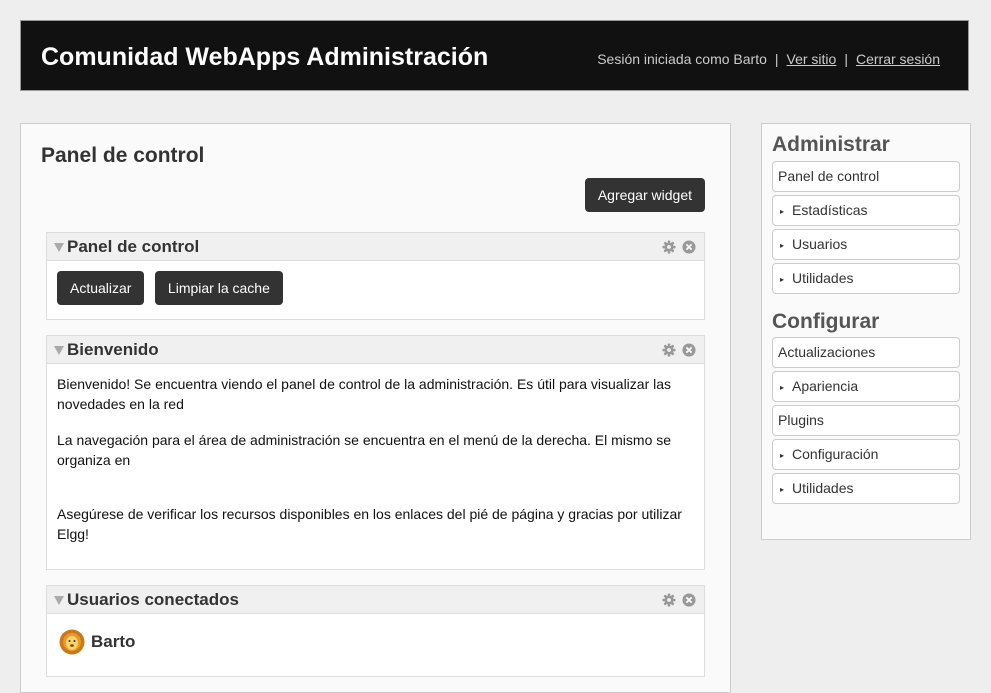 The image size is (991, 693). Describe the element at coordinates (866, 420) in the screenshot. I see `sidebar-item-plugins: Plugins` at that location.